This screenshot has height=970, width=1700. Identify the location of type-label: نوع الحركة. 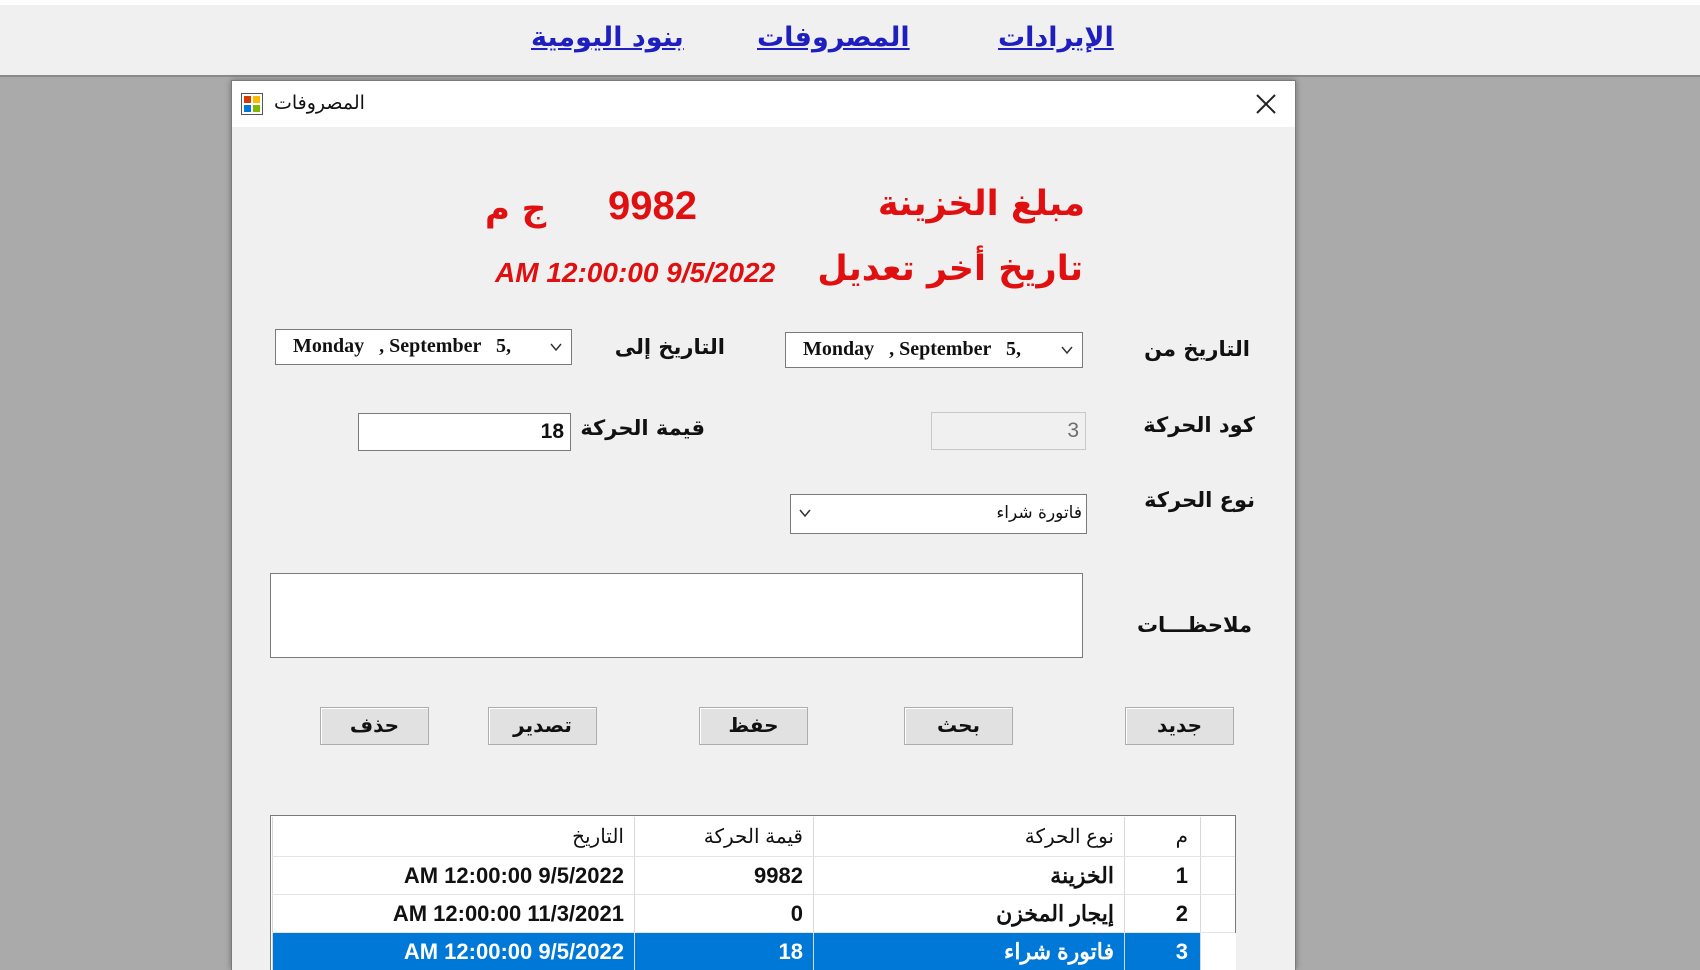
(1199, 500).